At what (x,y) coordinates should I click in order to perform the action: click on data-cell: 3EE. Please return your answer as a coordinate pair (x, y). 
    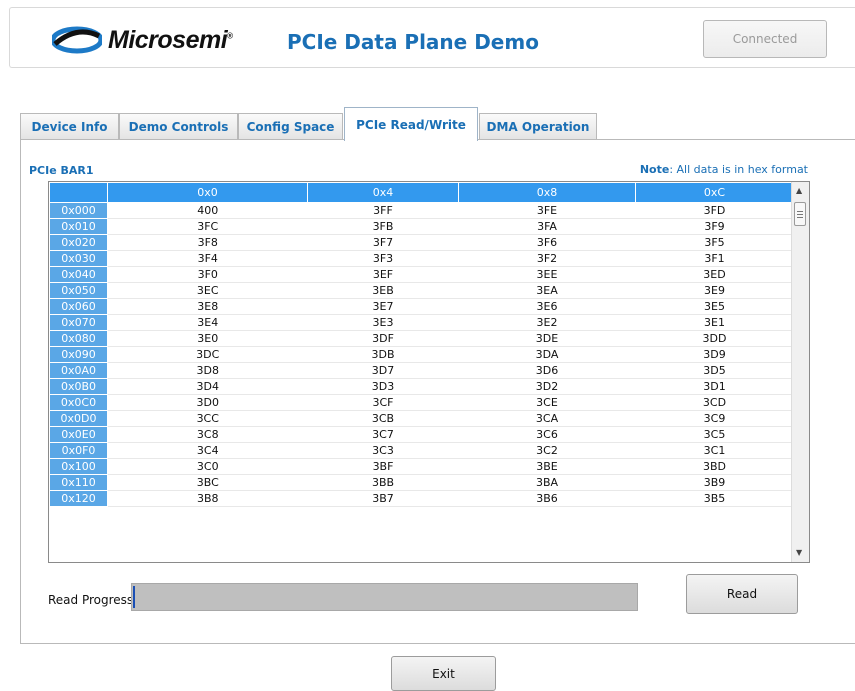
    Looking at the image, I should click on (547, 274).